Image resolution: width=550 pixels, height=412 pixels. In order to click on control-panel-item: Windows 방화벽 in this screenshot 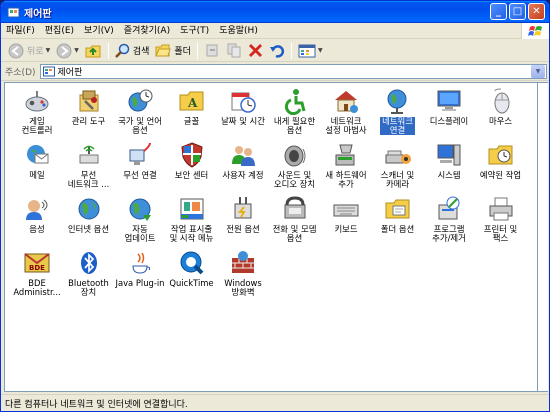, I will do `click(243, 272)`.